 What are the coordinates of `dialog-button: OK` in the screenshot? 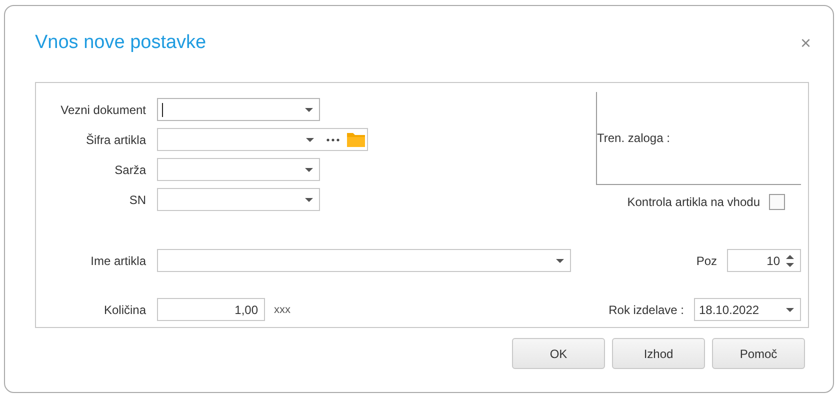 It's located at (558, 353).